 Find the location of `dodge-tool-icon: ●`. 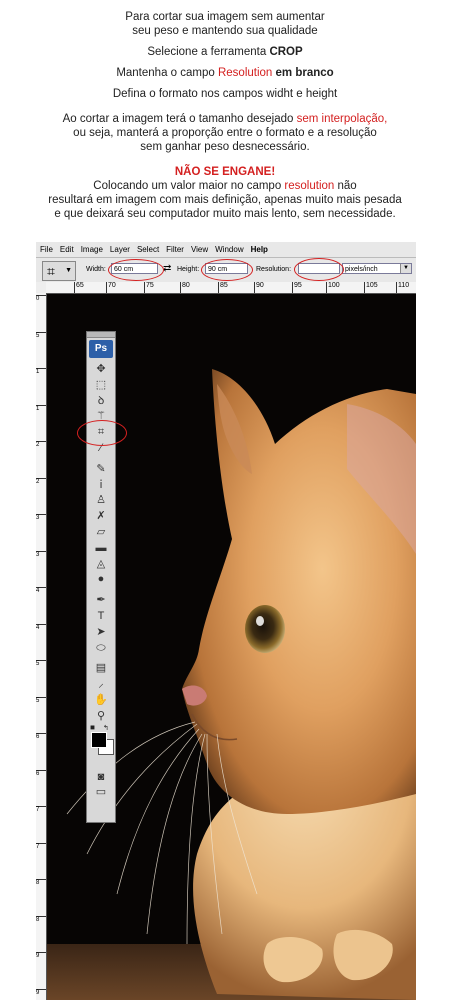

dodge-tool-icon: ● is located at coordinates (101, 579).